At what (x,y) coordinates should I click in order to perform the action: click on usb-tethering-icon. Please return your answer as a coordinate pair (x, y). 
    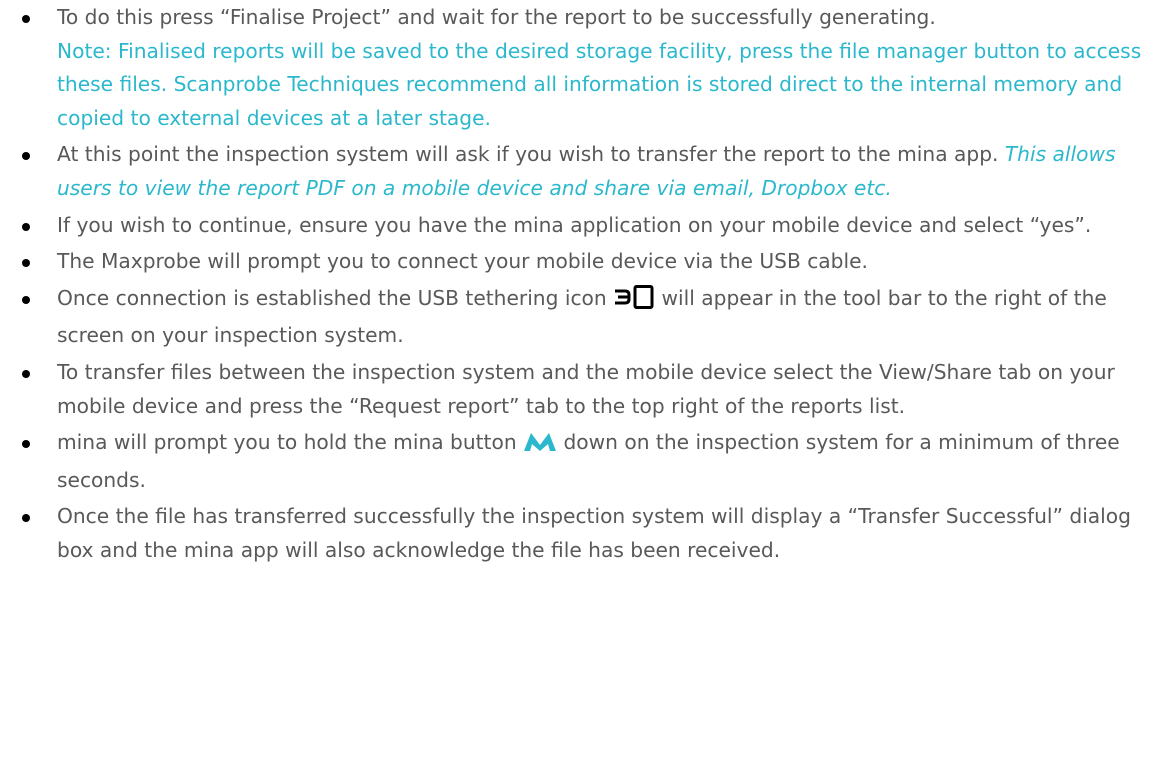
    Looking at the image, I should click on (634, 302).